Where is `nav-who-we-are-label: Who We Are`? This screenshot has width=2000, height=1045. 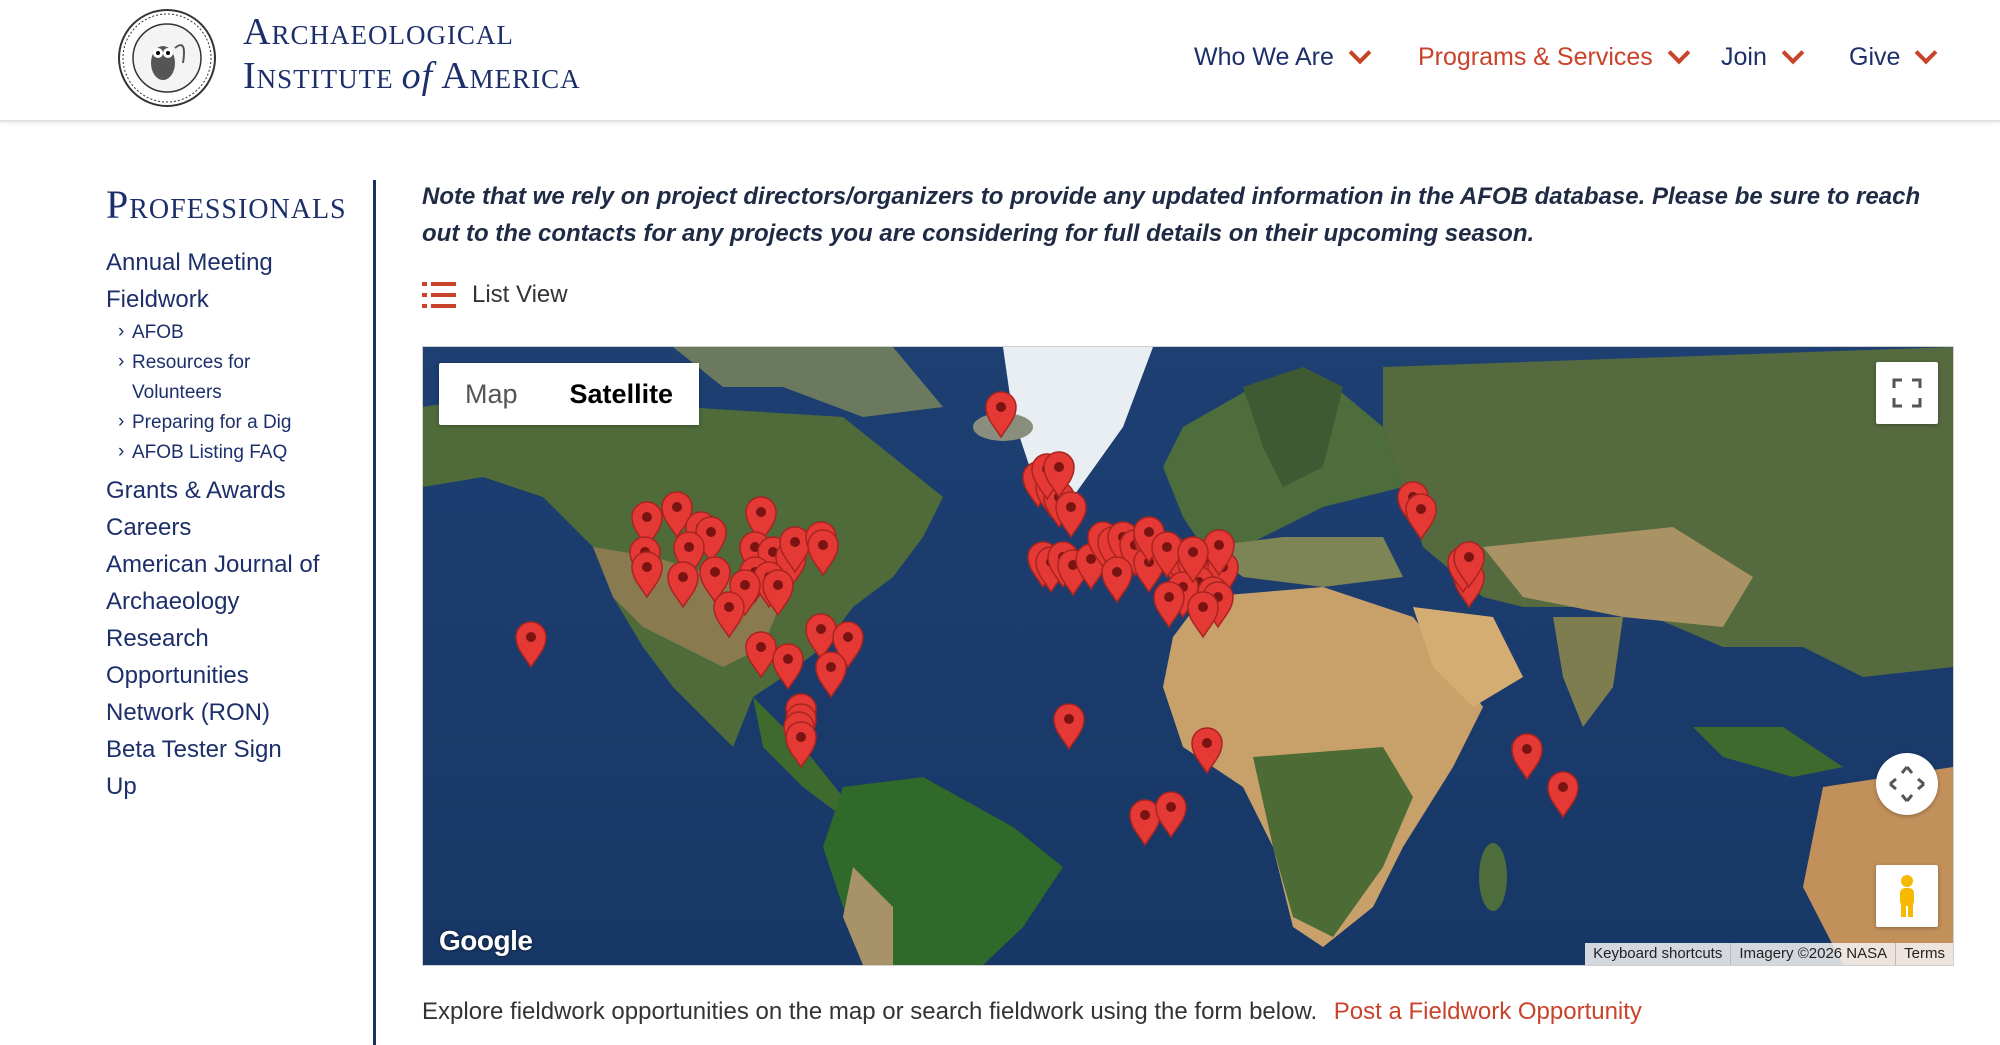 nav-who-we-are-label: Who We Are is located at coordinates (1264, 56).